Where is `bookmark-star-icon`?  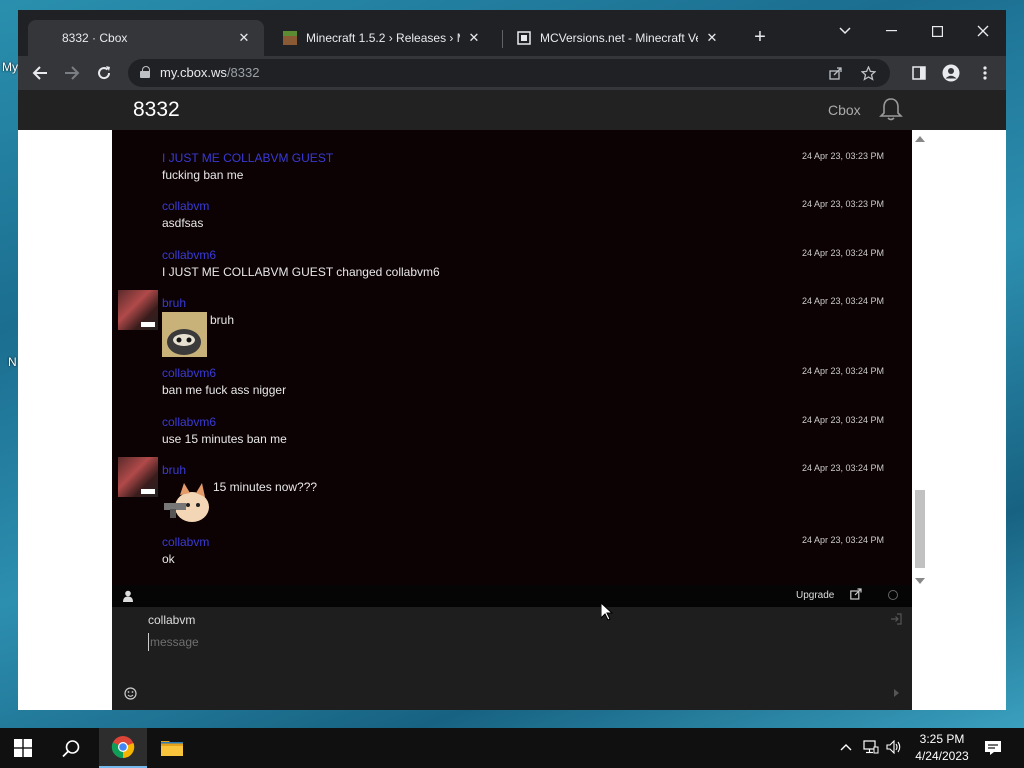 bookmark-star-icon is located at coordinates (868, 73).